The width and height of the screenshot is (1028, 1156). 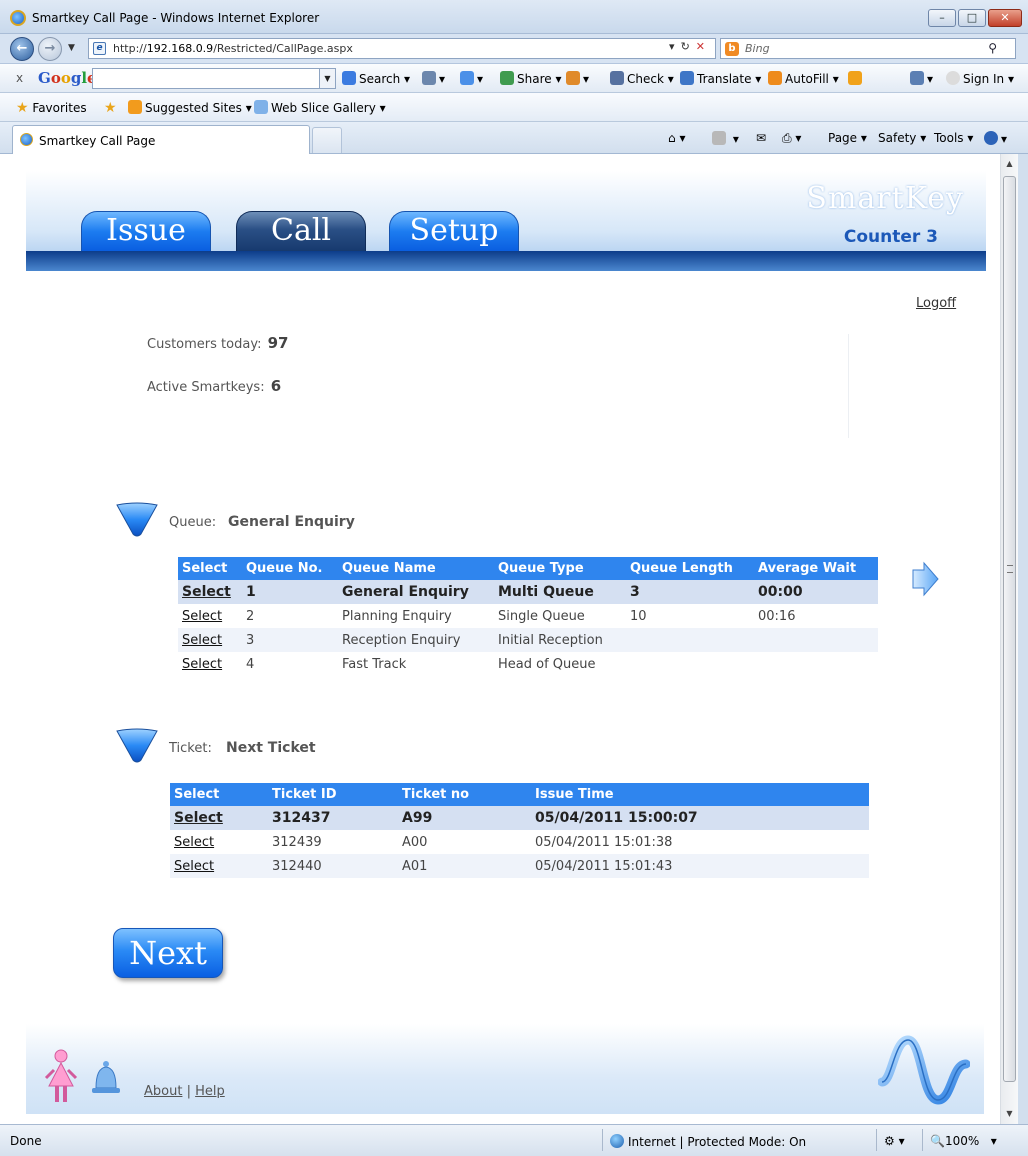 I want to click on about-link: About, so click(x=163, y=1091).